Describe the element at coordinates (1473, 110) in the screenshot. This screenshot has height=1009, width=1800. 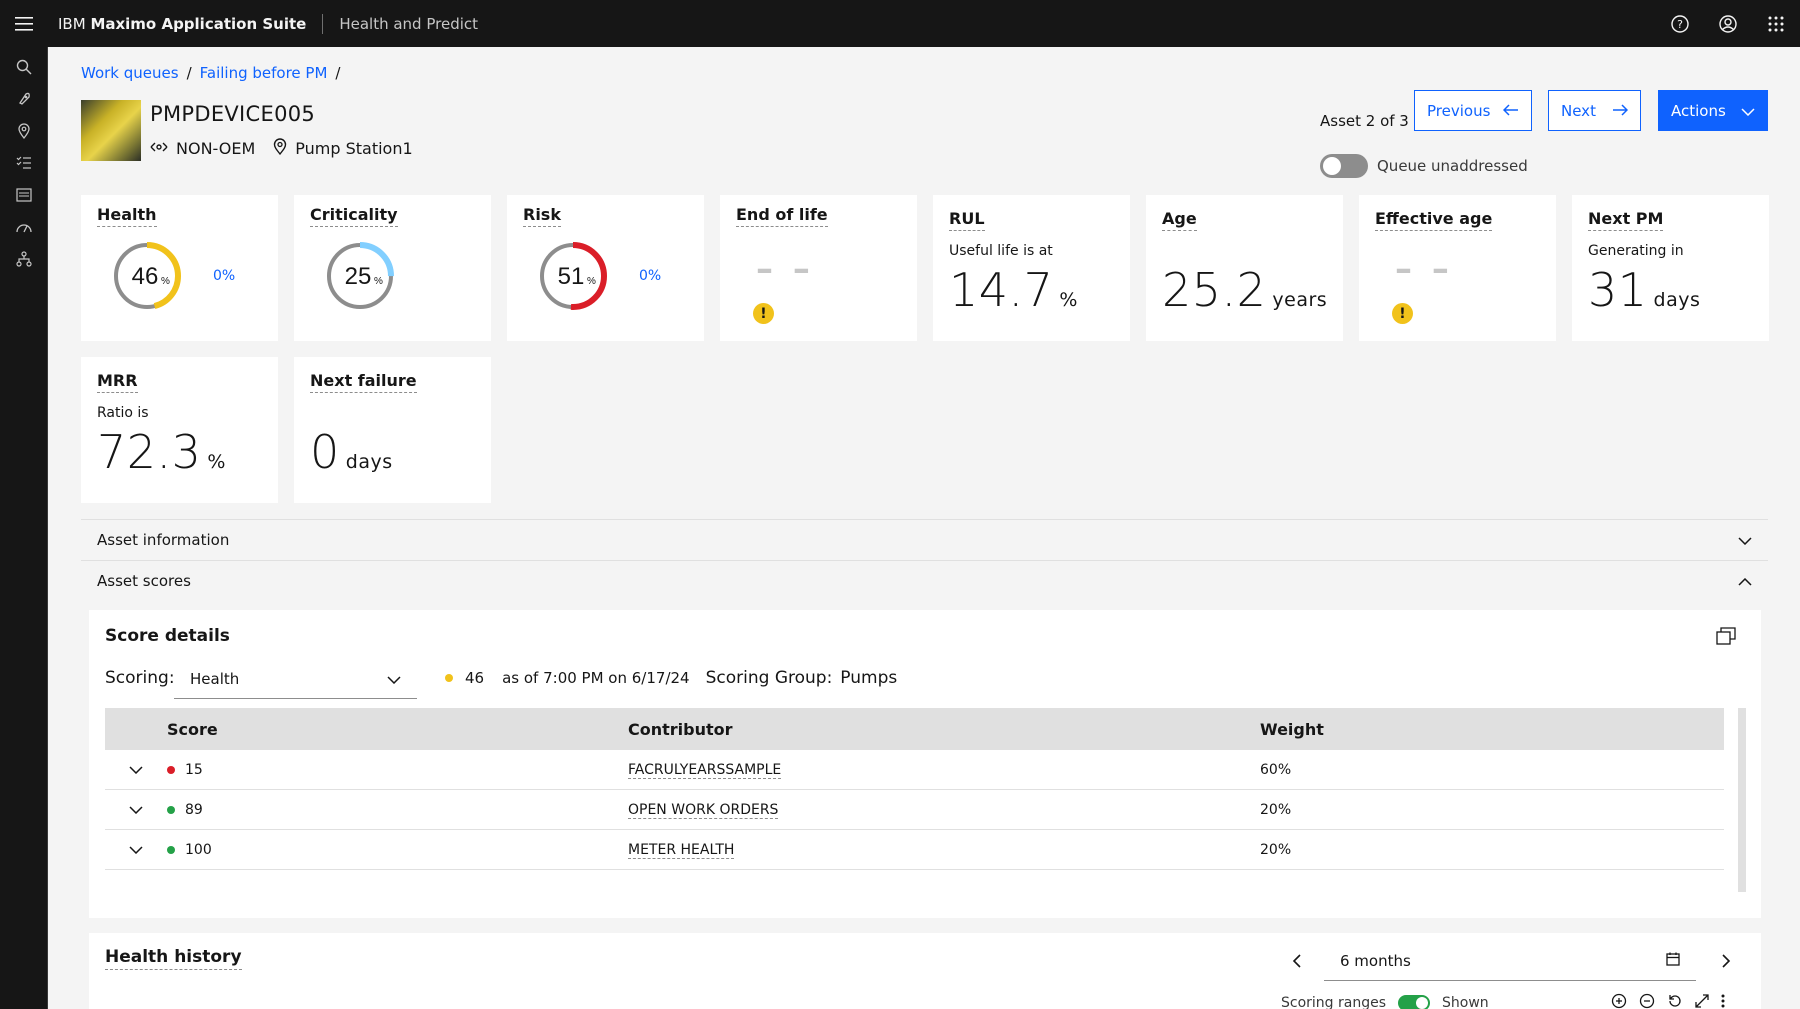
I see `previous-button: Previous` at that location.